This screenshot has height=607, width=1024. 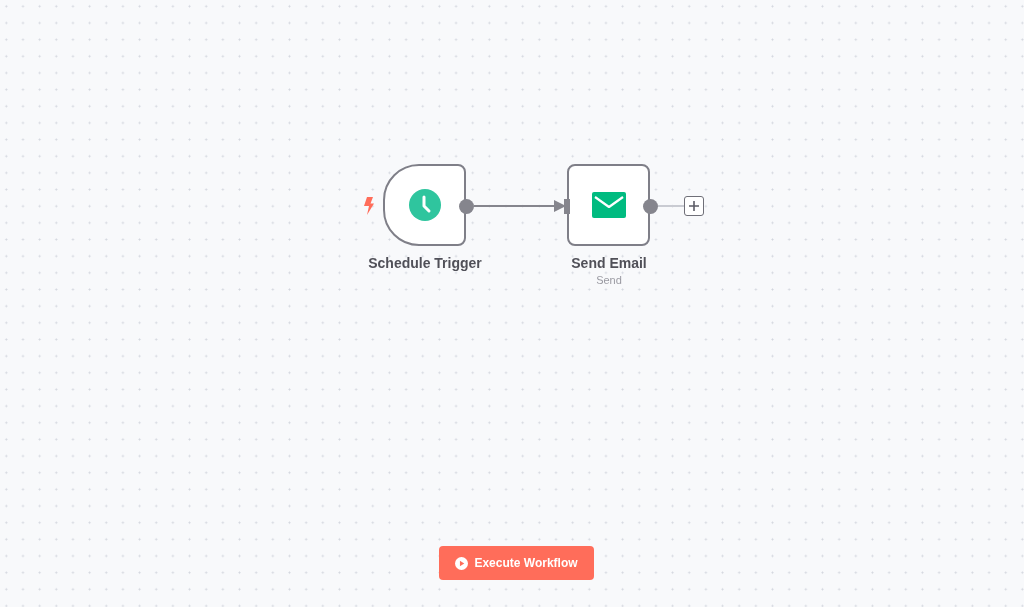 What do you see at coordinates (369, 206) in the screenshot?
I see `lightning-icon` at bounding box center [369, 206].